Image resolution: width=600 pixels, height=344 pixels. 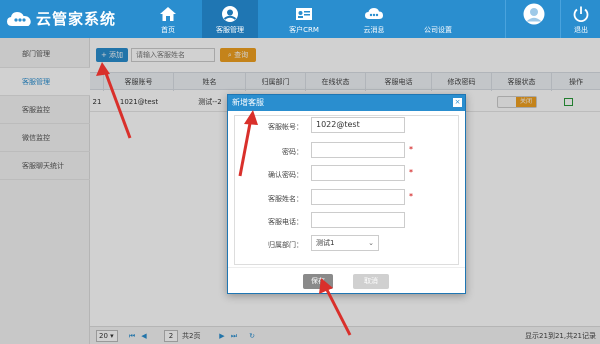 I want to click on service-icon, so click(x=230, y=14).